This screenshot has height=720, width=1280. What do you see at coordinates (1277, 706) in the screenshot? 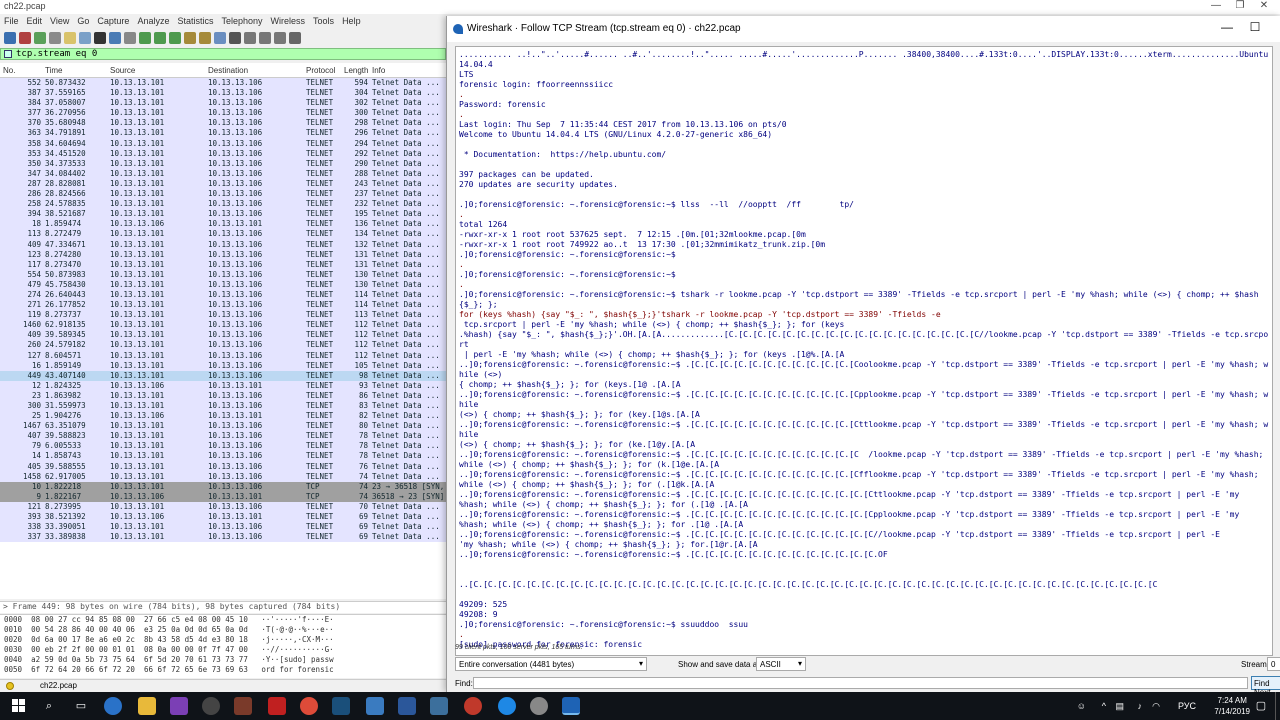
I see `show-desktop-button` at bounding box center [1277, 706].